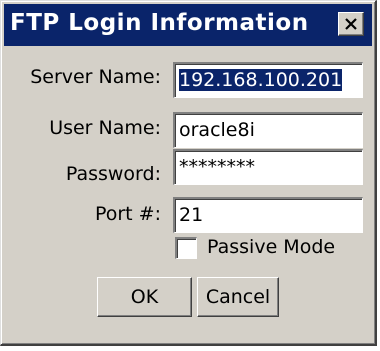 The width and height of the screenshot is (380, 351). I want to click on user-name-label: User Name:, so click(105, 128).